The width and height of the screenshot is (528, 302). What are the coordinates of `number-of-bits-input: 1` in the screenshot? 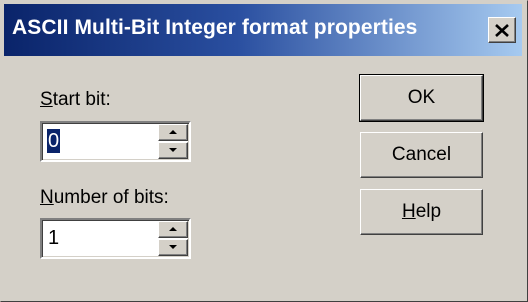 It's located at (53, 238).